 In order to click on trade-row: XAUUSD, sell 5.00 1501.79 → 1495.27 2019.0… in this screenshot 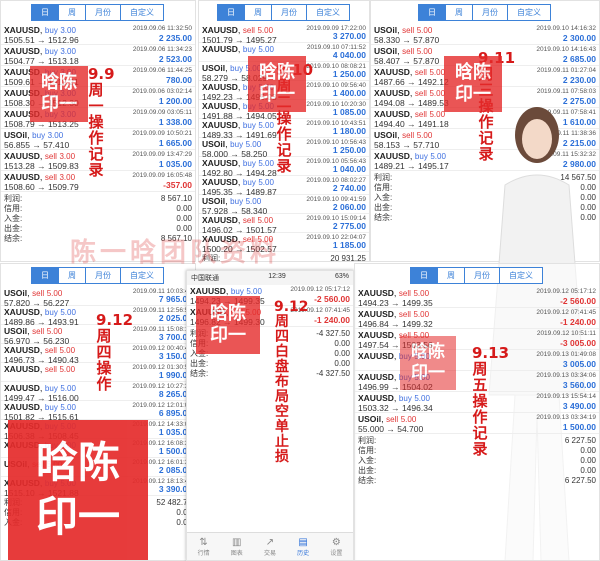, I will do `click(284, 34)`.